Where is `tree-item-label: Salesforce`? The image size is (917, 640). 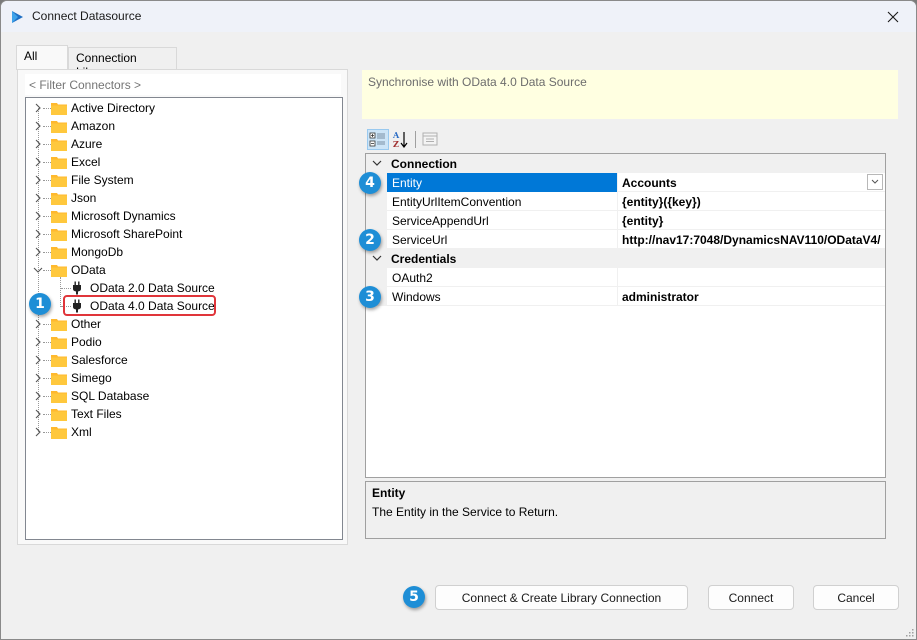 tree-item-label: Salesforce is located at coordinates (99, 360).